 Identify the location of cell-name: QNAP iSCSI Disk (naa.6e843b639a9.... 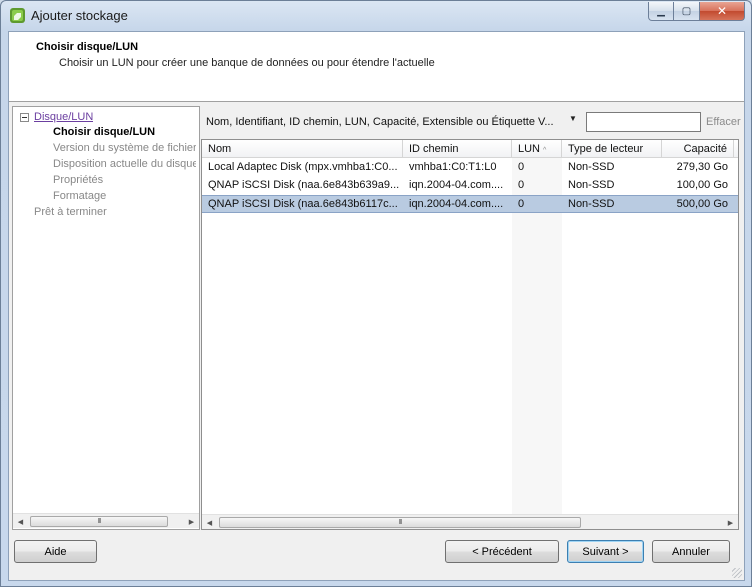
(304, 185).